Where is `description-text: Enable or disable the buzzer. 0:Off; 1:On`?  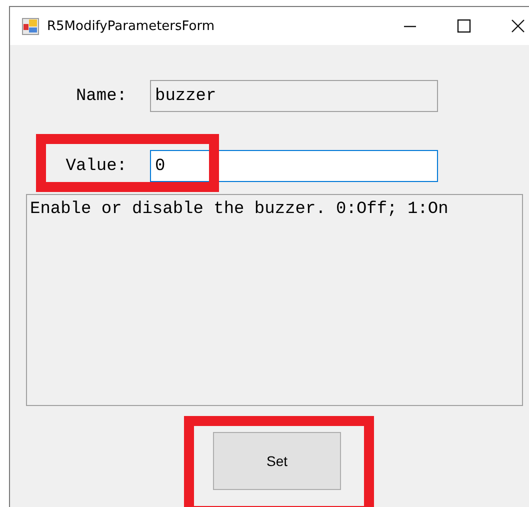
description-text: Enable or disable the buzzer. 0:Off; 1:On is located at coordinates (239, 209).